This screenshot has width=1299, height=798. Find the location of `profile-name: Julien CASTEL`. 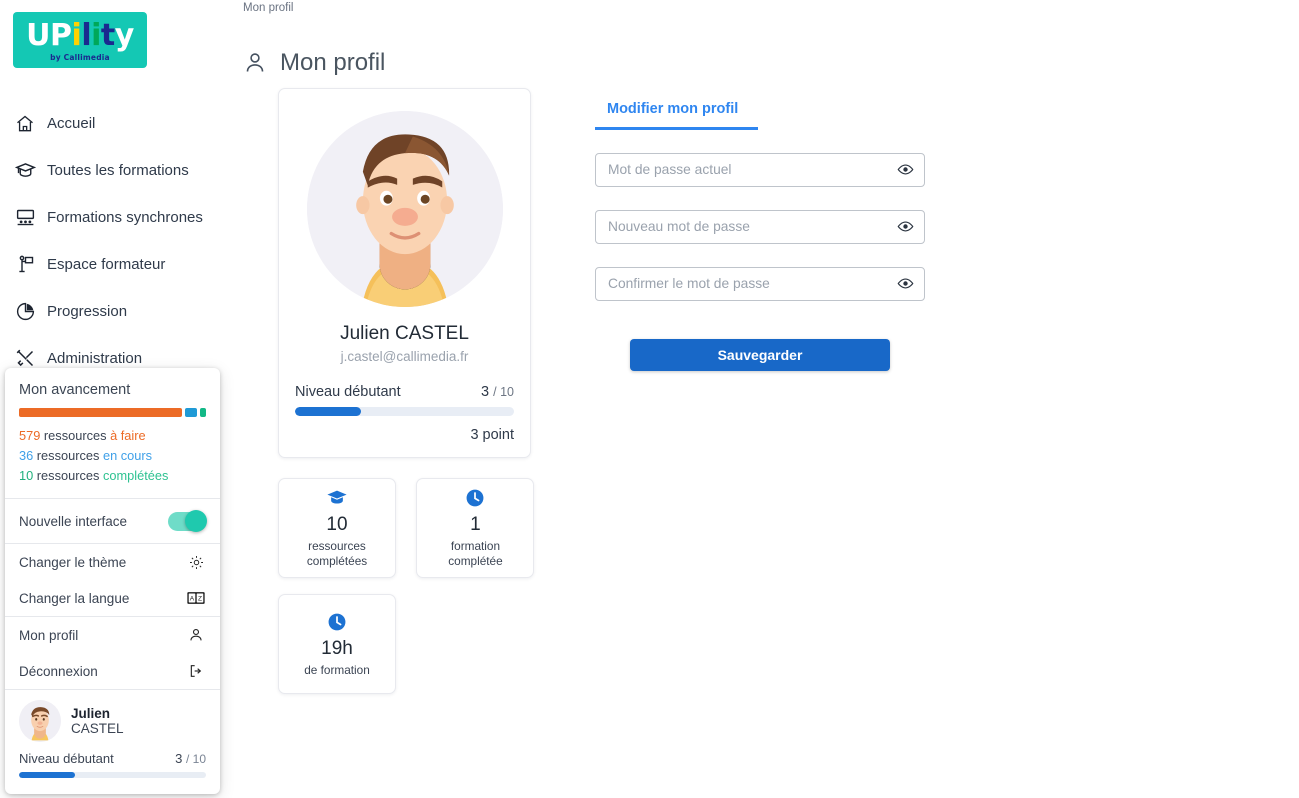

profile-name: Julien CASTEL is located at coordinates (404, 333).